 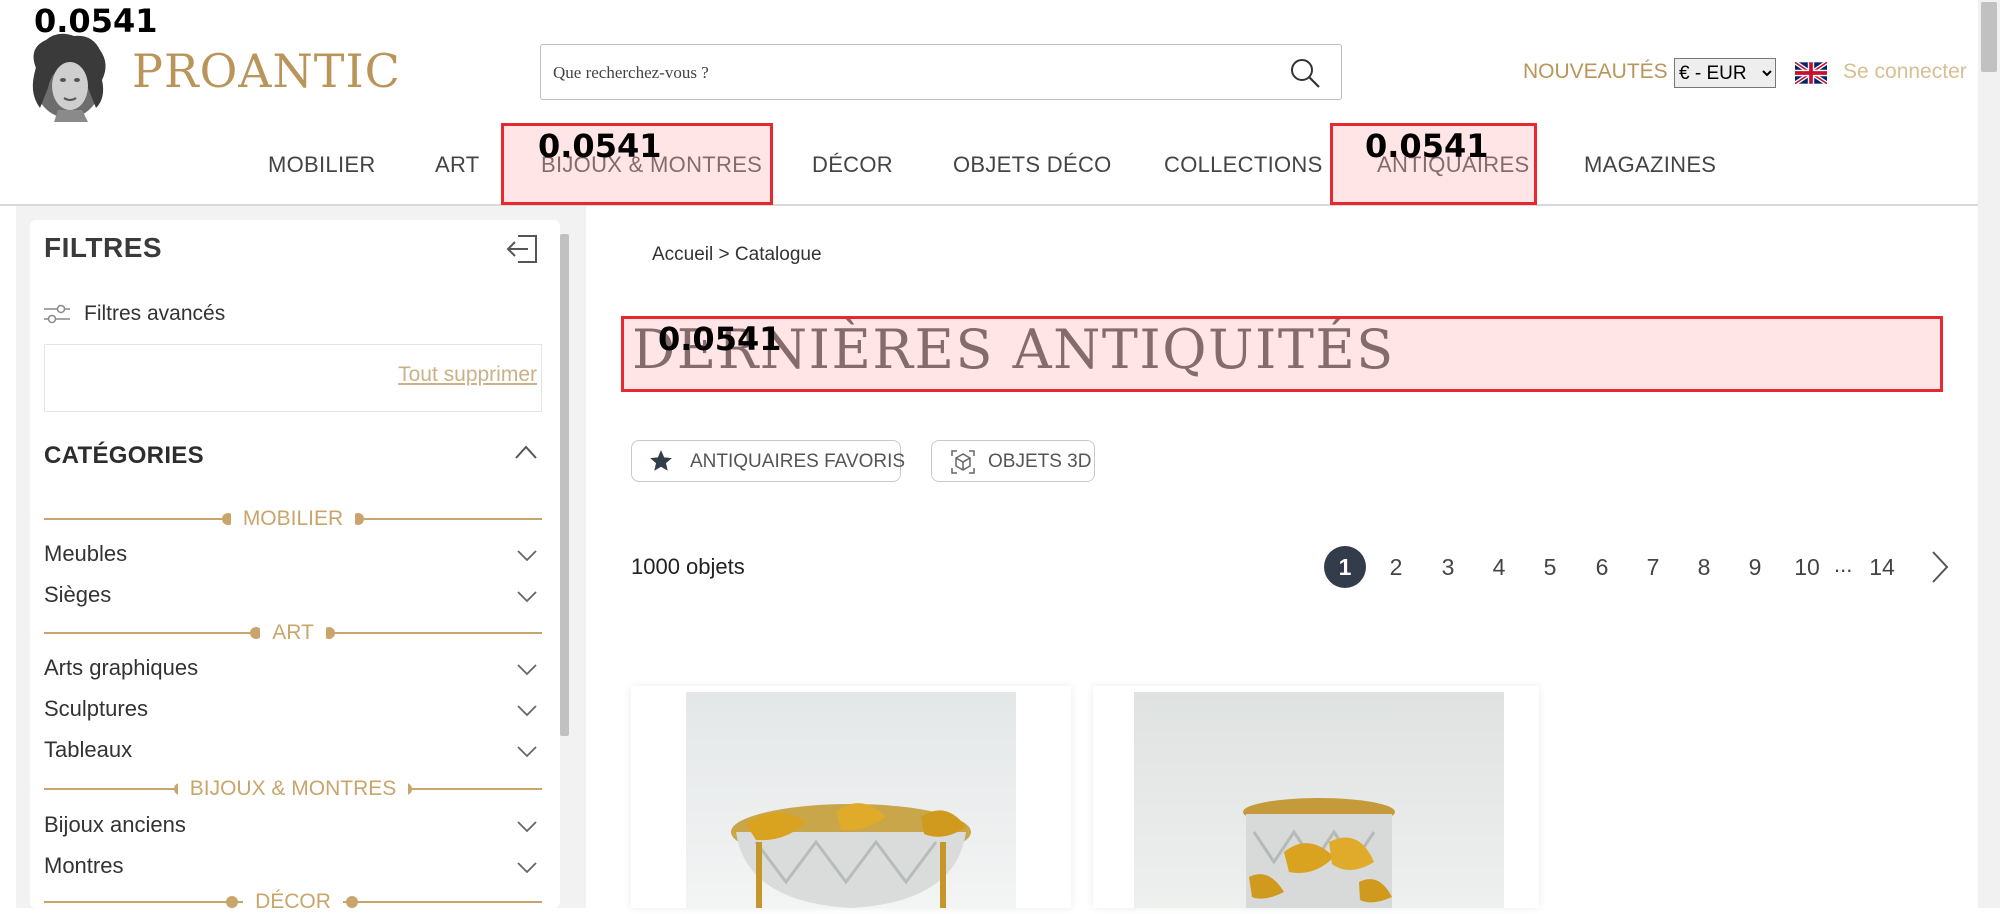 I want to click on collapse-panel-icon, so click(x=522, y=249).